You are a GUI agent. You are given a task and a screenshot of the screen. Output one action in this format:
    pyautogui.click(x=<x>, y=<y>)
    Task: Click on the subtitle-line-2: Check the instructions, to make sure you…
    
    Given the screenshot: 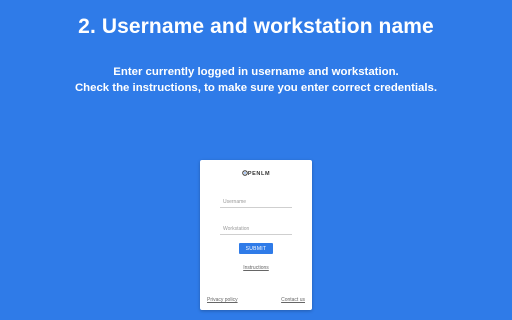 What is the action you would take?
    pyautogui.click(x=256, y=88)
    